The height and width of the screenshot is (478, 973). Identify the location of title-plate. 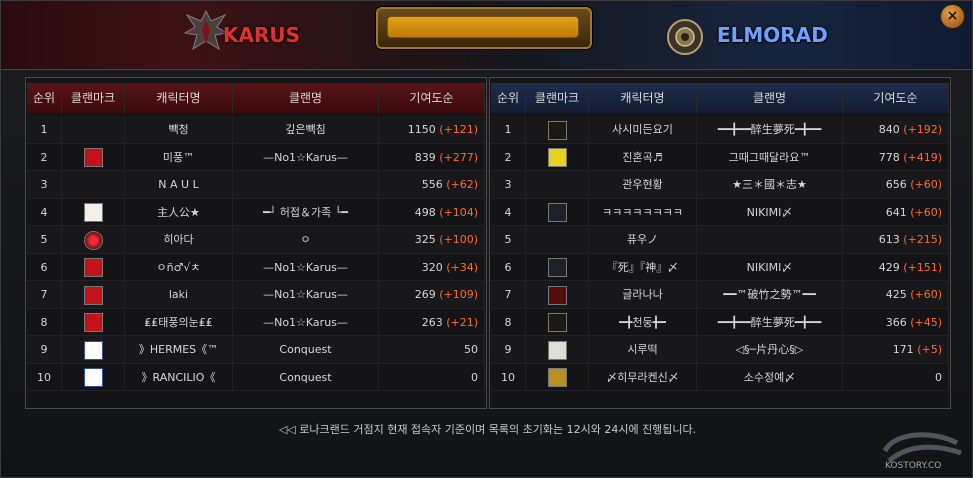
(484, 28).